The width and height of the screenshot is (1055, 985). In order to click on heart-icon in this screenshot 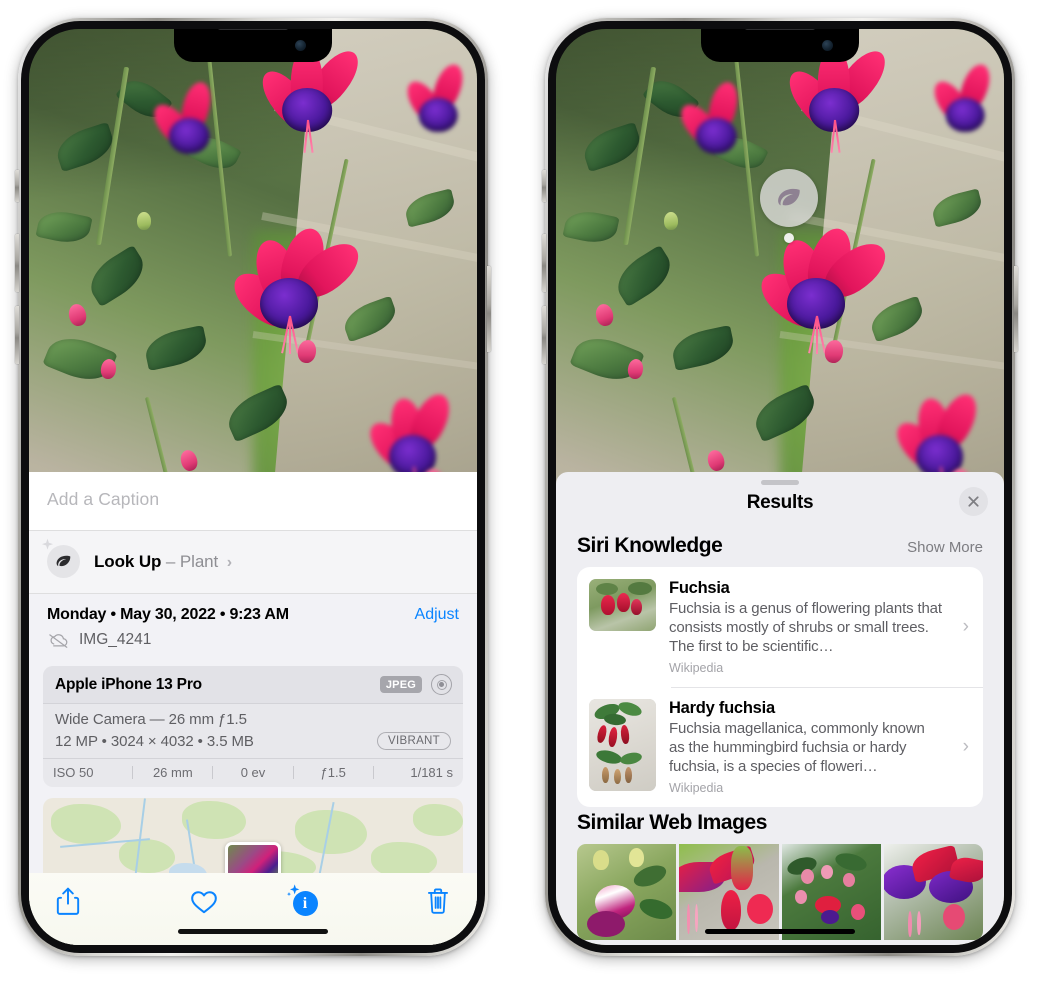, I will do `click(203, 901)`.